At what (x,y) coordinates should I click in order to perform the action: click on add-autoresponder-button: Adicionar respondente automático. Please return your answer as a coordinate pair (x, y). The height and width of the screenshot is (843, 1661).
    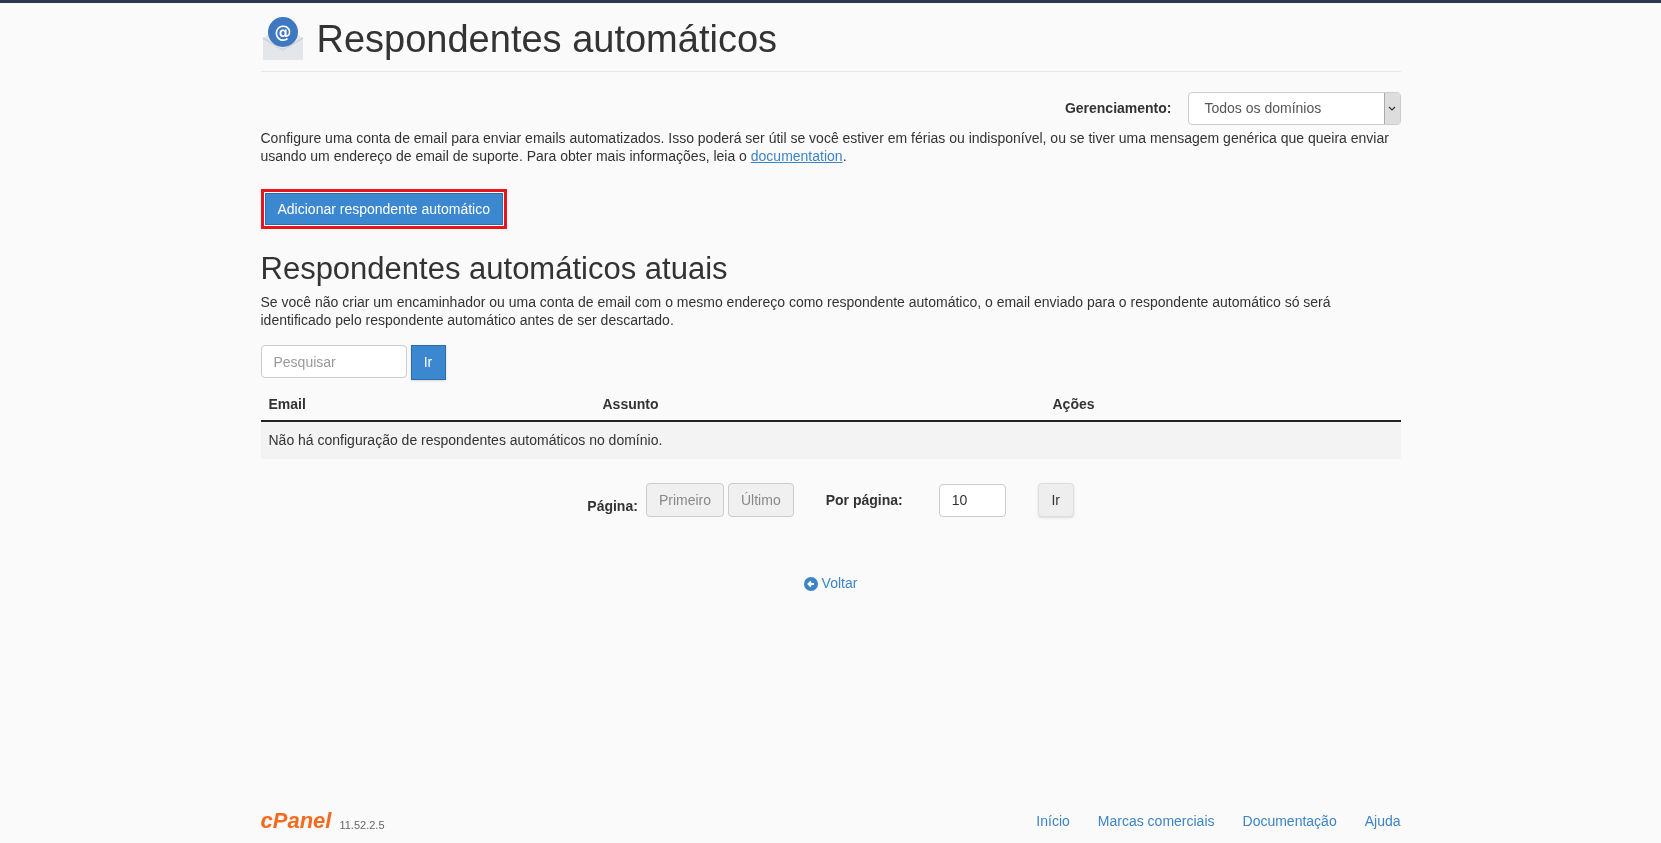
    Looking at the image, I should click on (383, 209).